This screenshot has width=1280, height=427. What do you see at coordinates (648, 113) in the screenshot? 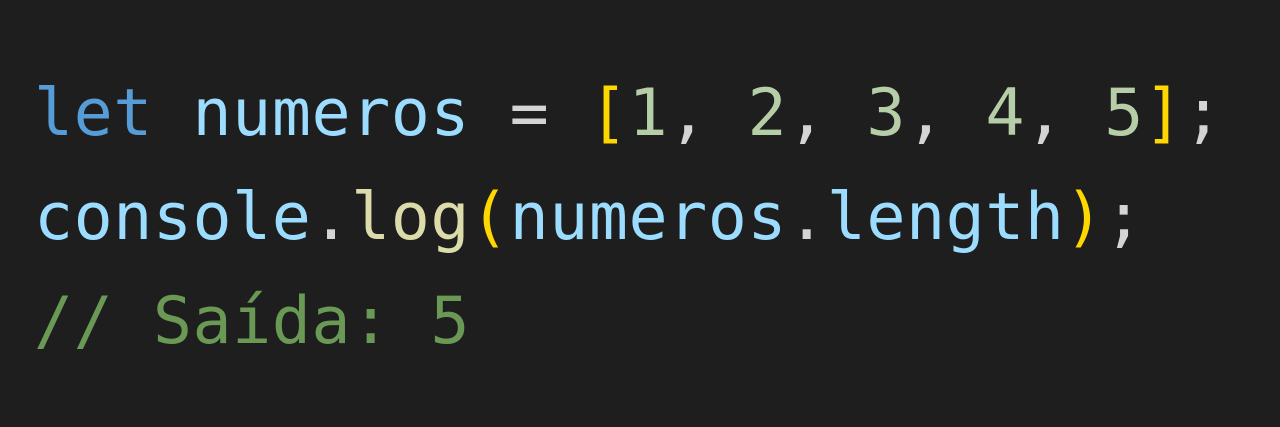
I see `number-literal: 1` at bounding box center [648, 113].